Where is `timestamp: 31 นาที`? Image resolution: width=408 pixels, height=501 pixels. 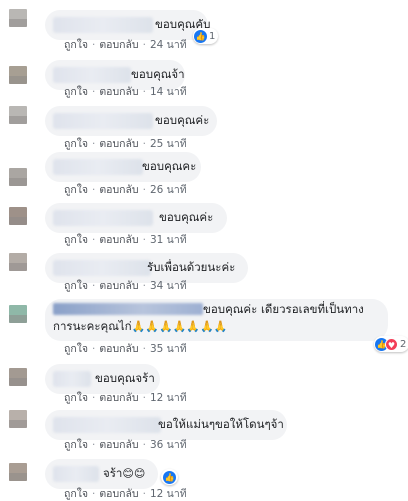 timestamp: 31 นาที is located at coordinates (168, 240).